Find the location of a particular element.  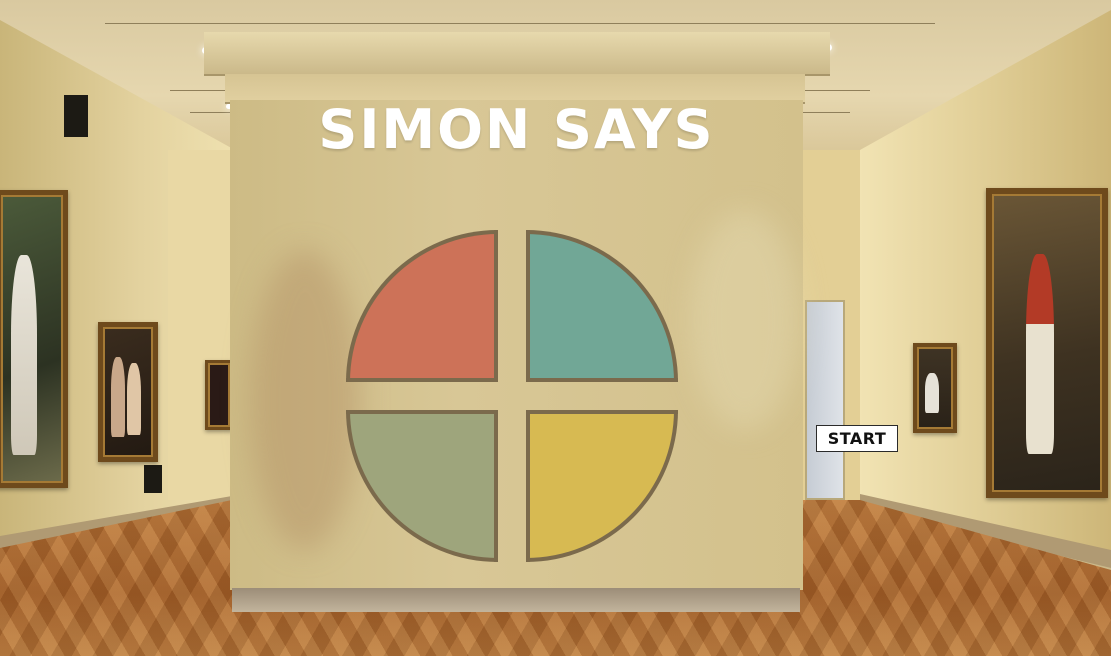

painting-two-figures is located at coordinates (128, 392).